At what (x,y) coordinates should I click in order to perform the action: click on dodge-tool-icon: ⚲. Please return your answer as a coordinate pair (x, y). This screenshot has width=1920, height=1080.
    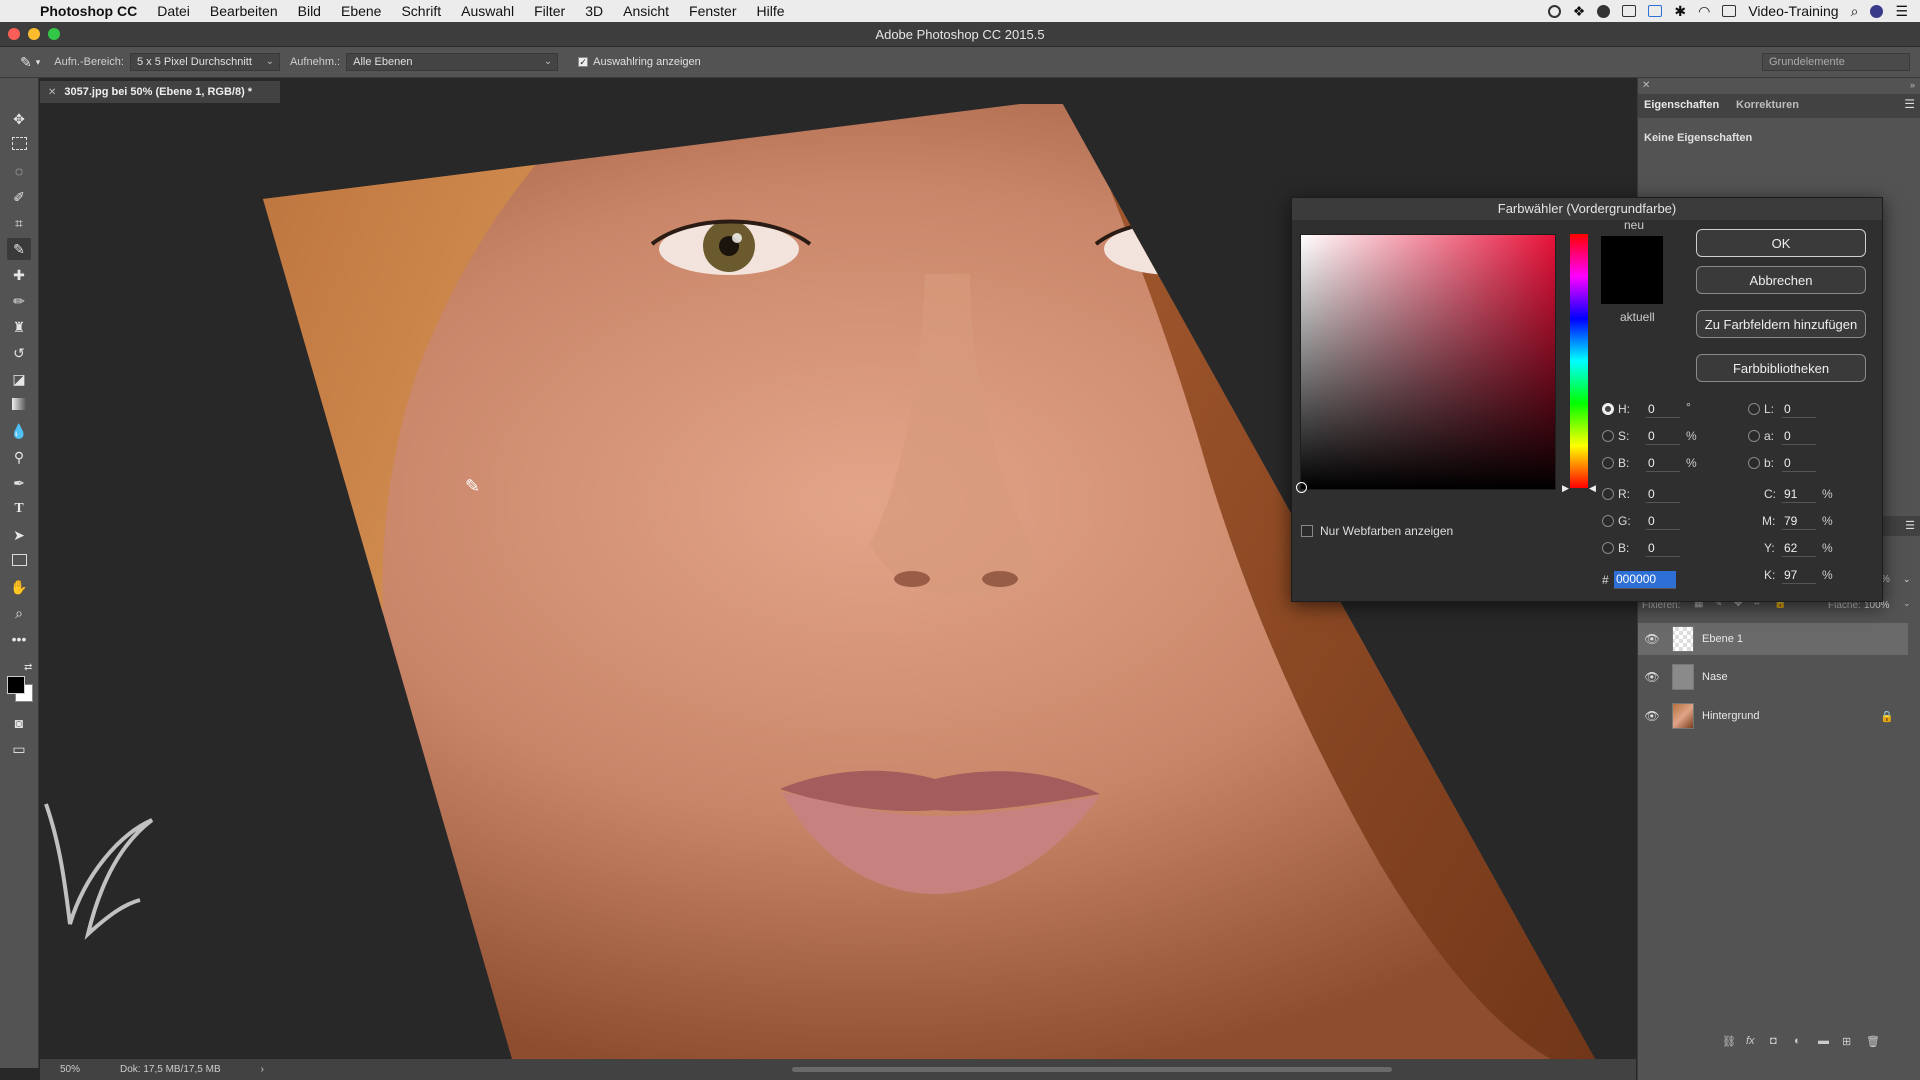
    Looking at the image, I should click on (19, 457).